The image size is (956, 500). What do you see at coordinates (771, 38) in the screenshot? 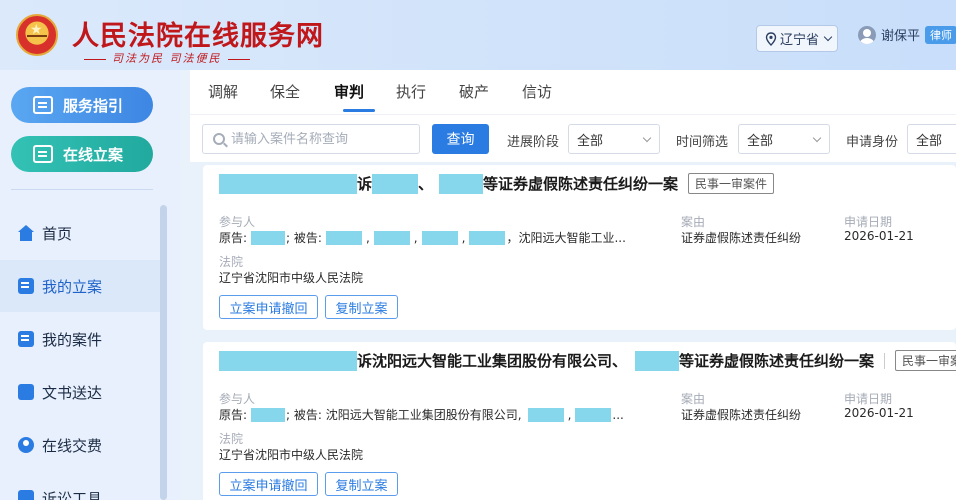
I see `location-pin-icon` at bounding box center [771, 38].